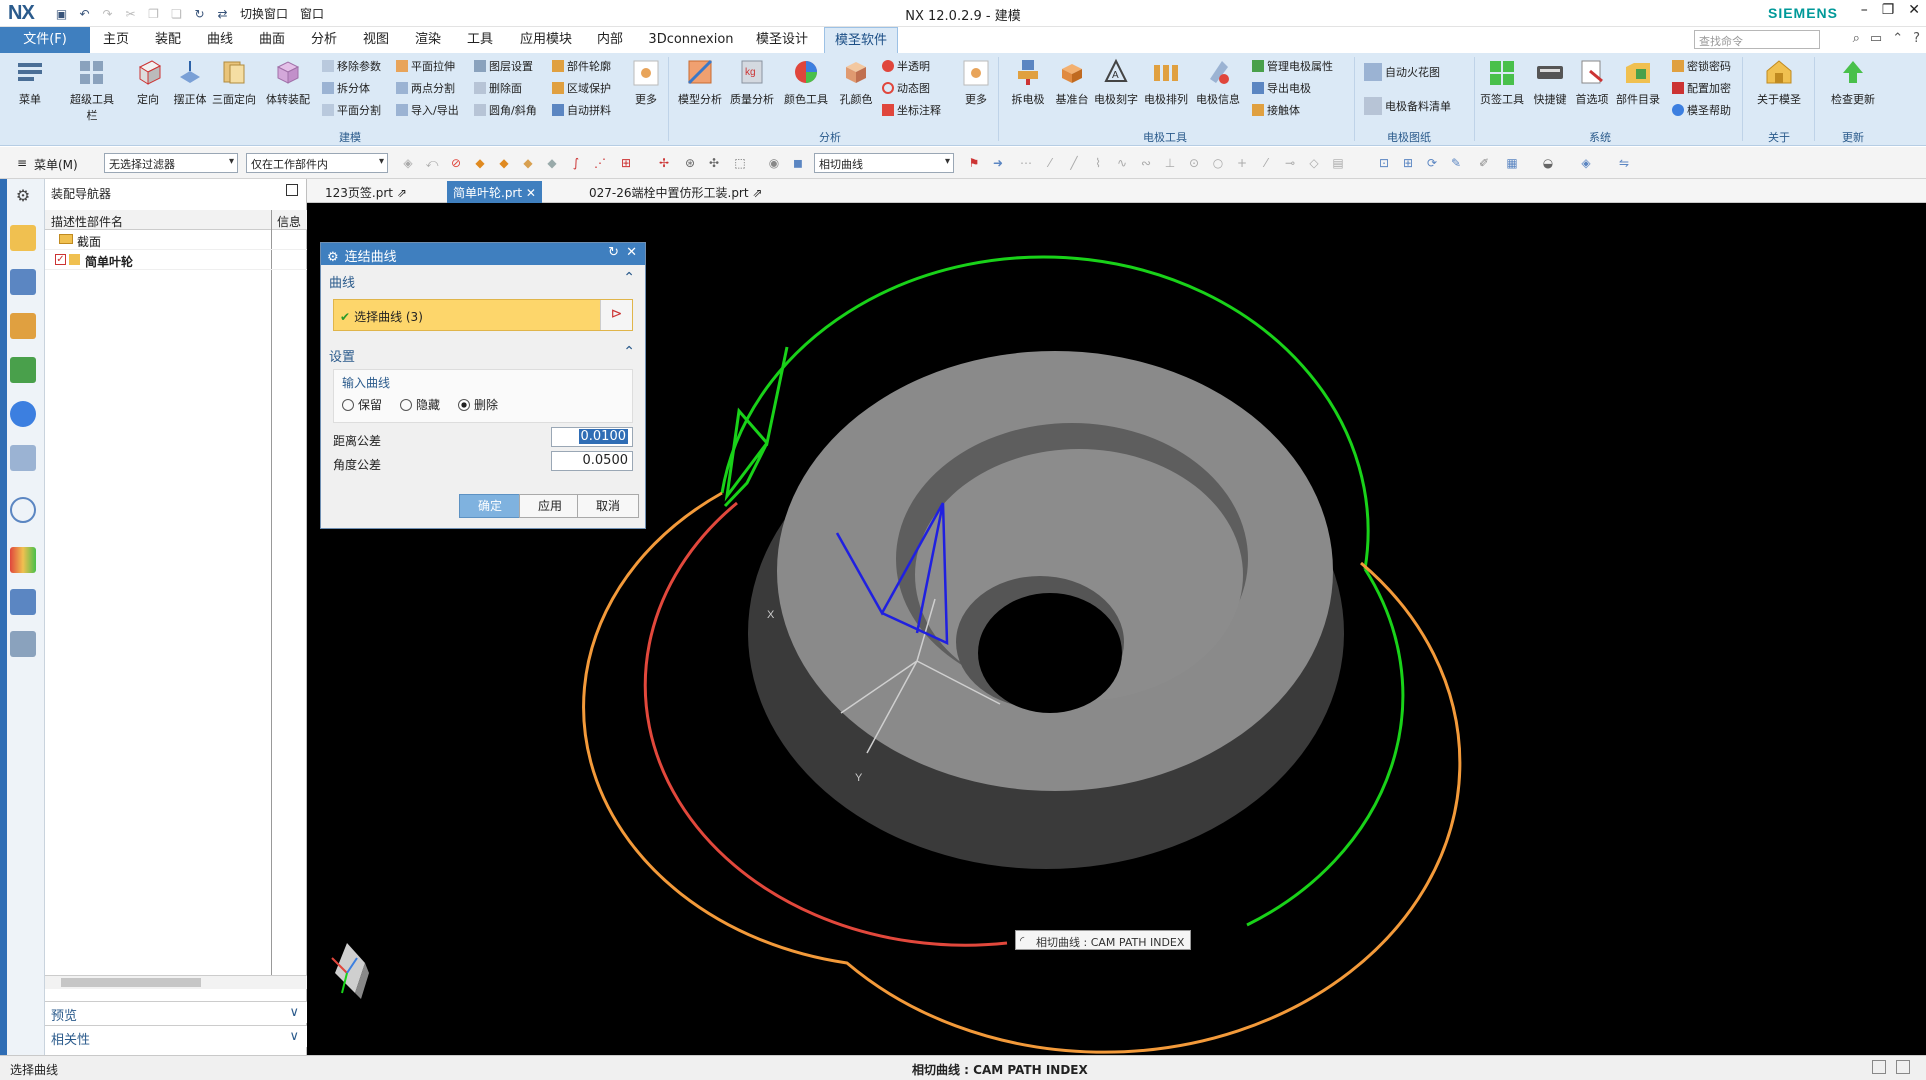  I want to click on export-electrode-button: 导出电极, so click(1281, 88).